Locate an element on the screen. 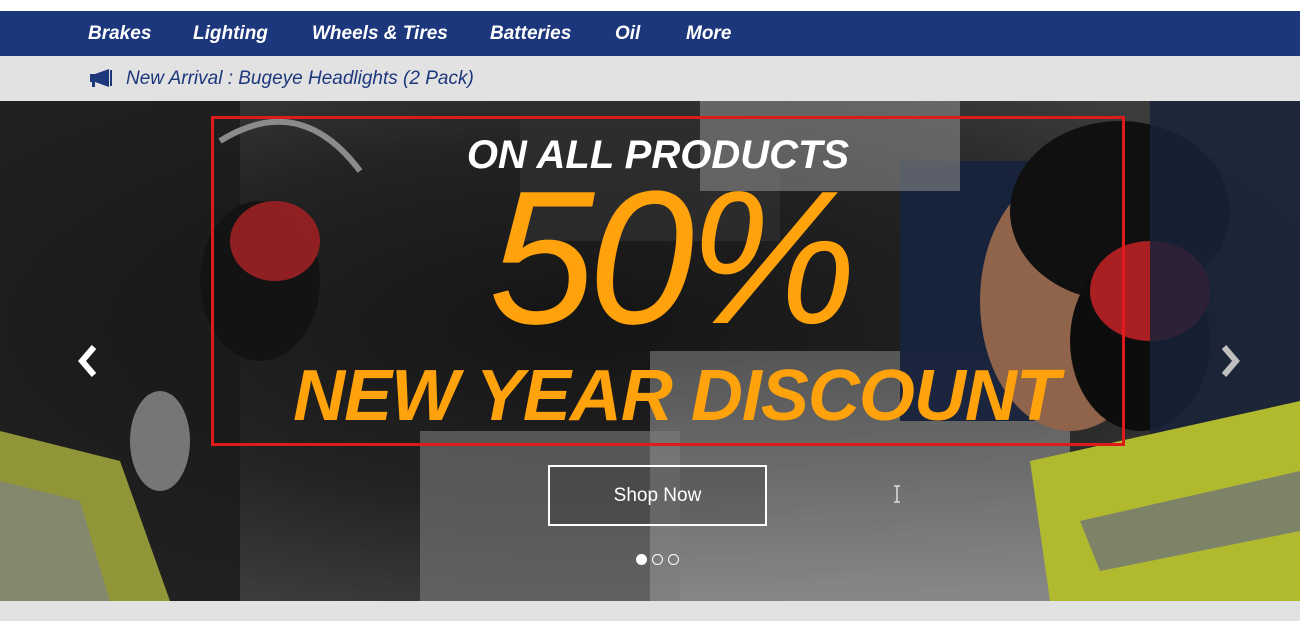 This screenshot has width=1300, height=621. promo-title: NEW YEAR DISCOUNT is located at coordinates (676, 396).